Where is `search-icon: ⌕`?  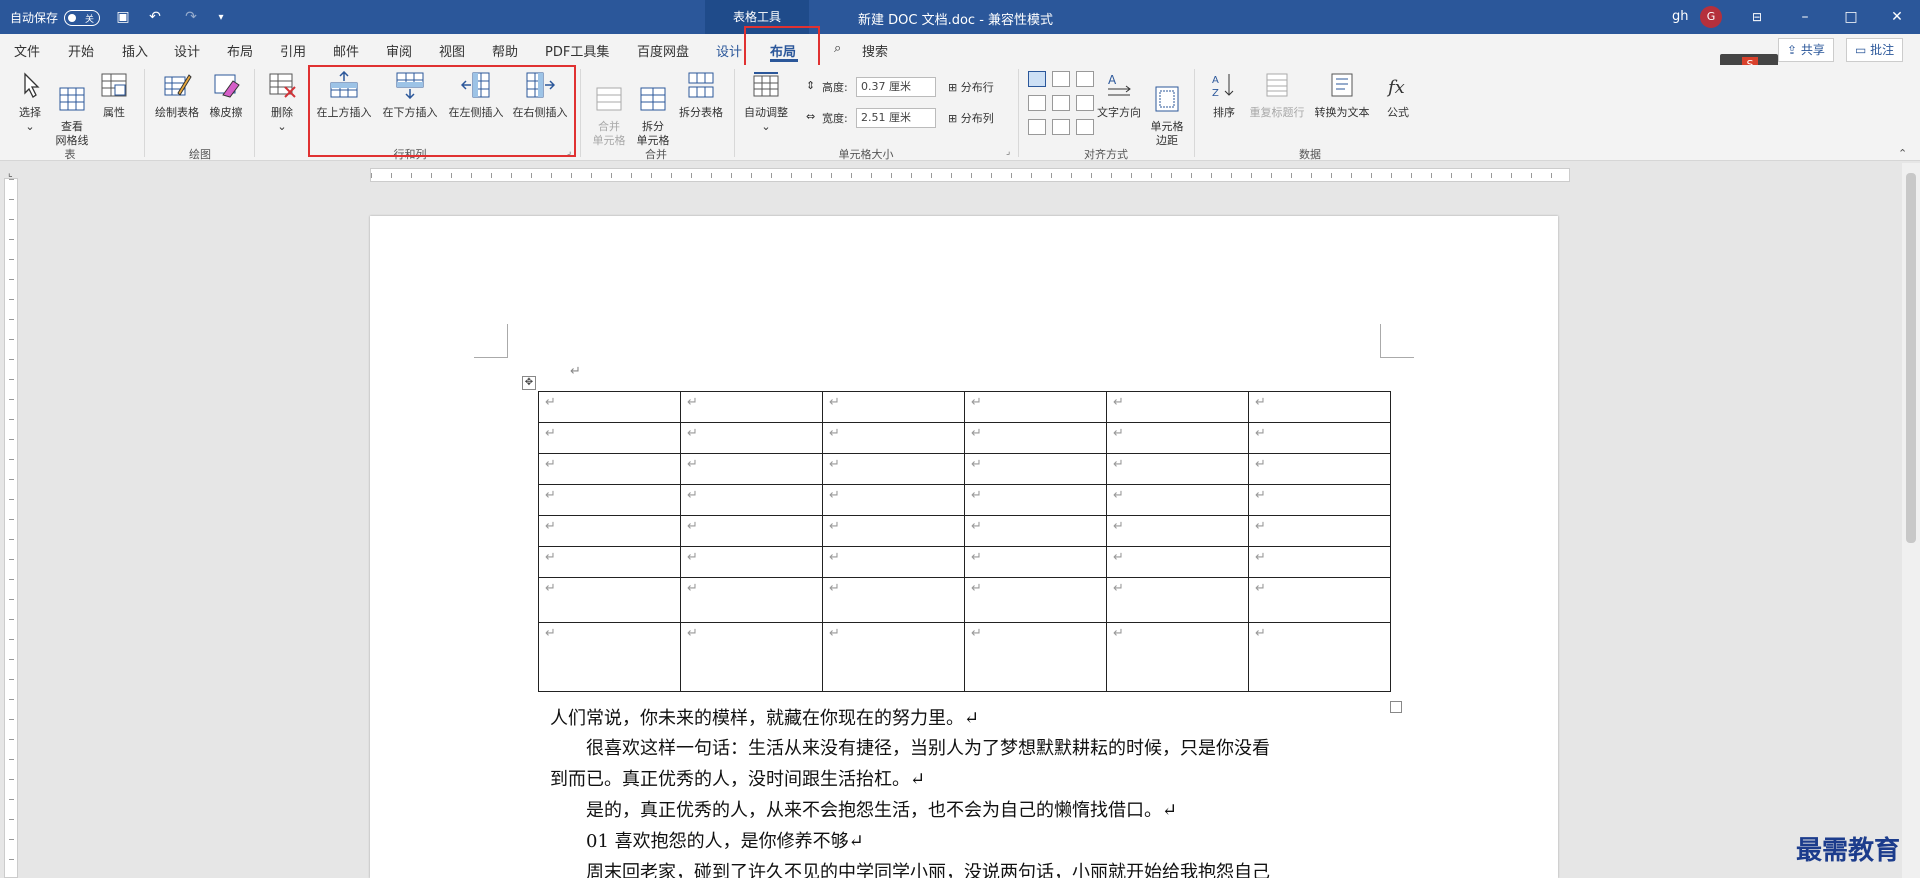
search-icon: ⌕ is located at coordinates (837, 48).